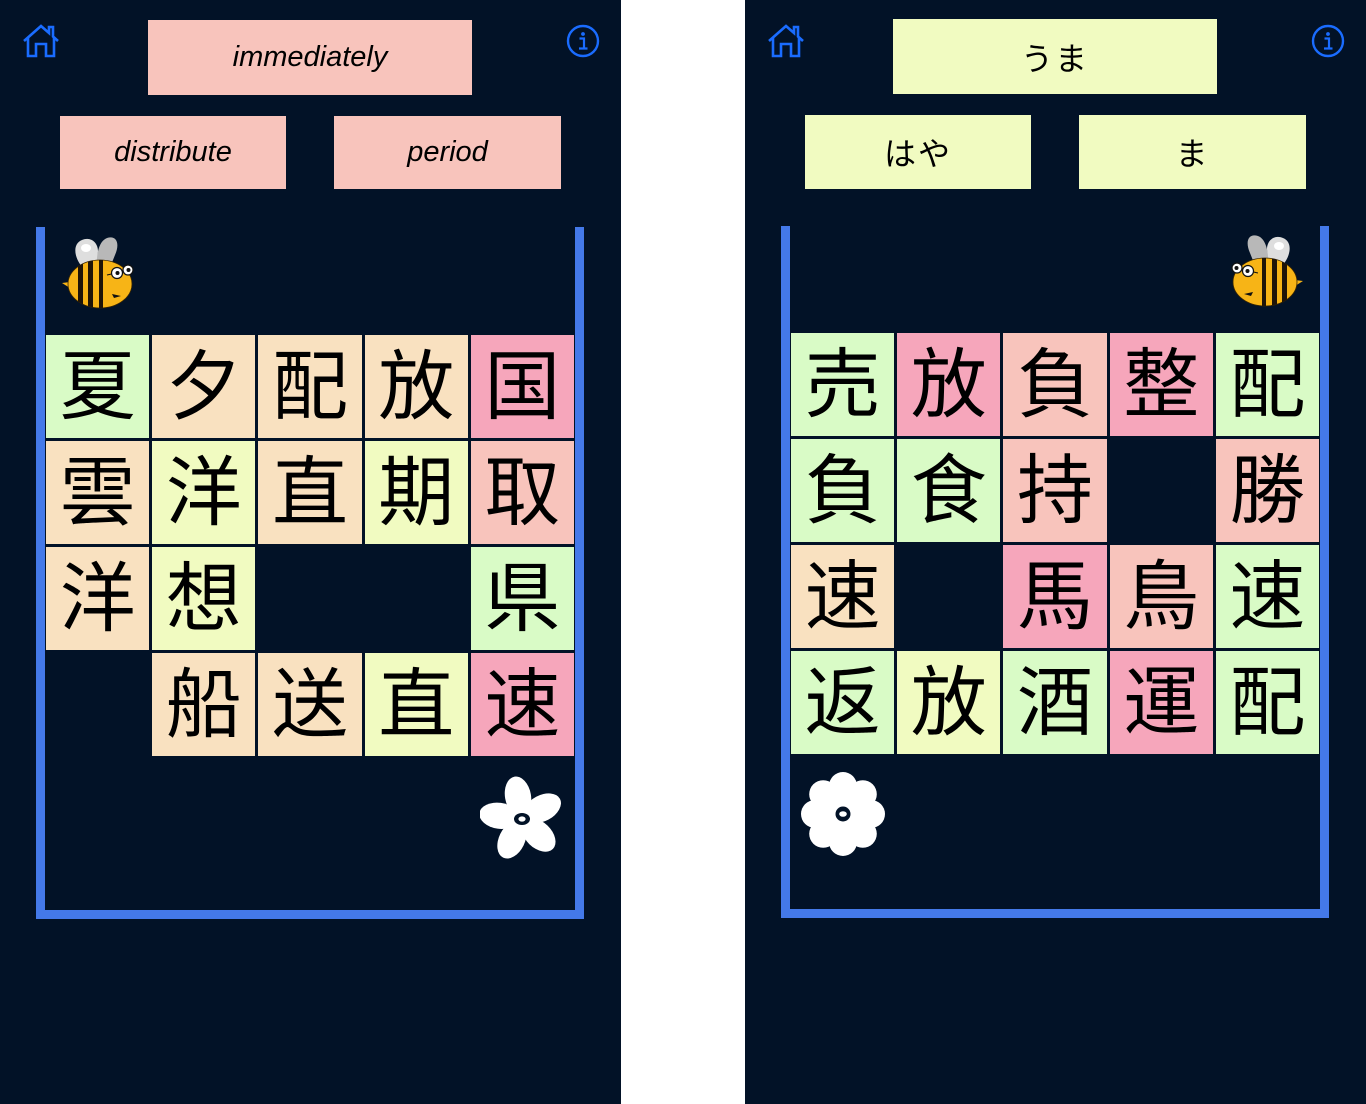 This screenshot has height=1104, width=1366. What do you see at coordinates (98, 492) in the screenshot?
I see `kanji-tile: 雲` at bounding box center [98, 492].